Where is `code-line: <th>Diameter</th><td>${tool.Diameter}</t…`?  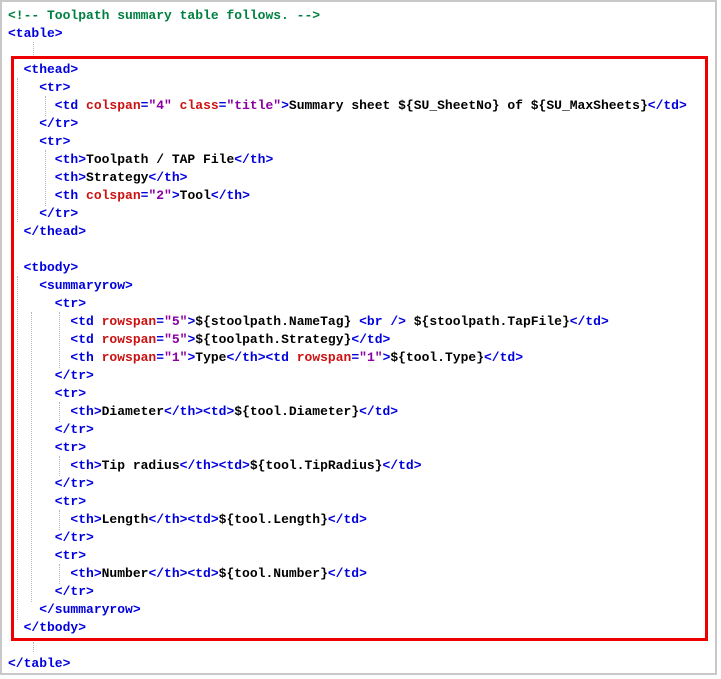
code-line: <th>Diameter</th><td>${tool.Diameter}</t… is located at coordinates (347, 412).